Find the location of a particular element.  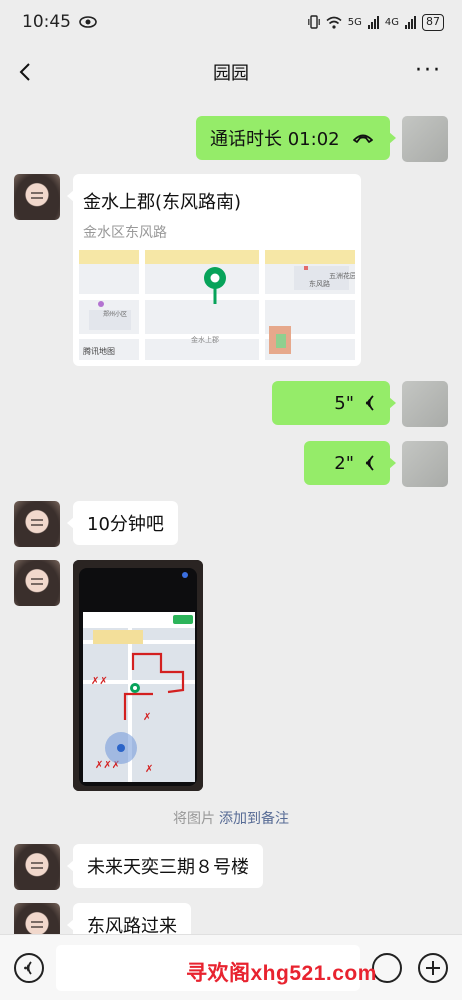

network-5g-label: 5G is located at coordinates (354, 22).